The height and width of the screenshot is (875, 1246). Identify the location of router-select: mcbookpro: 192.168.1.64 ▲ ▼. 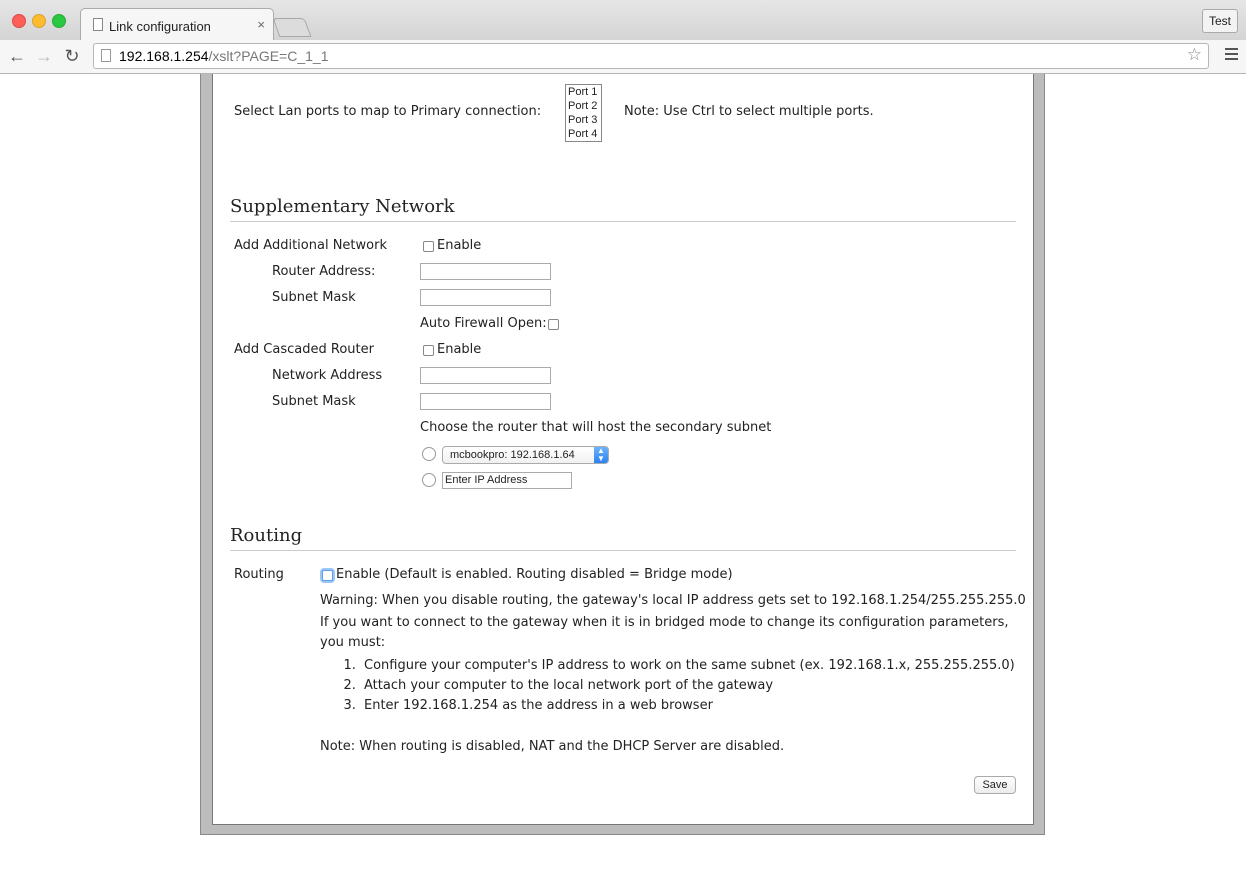
(525, 455).